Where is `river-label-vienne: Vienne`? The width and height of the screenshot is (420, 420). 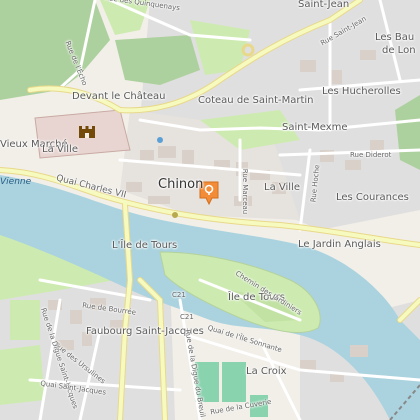 river-label-vienne: Vienne is located at coordinates (16, 182).